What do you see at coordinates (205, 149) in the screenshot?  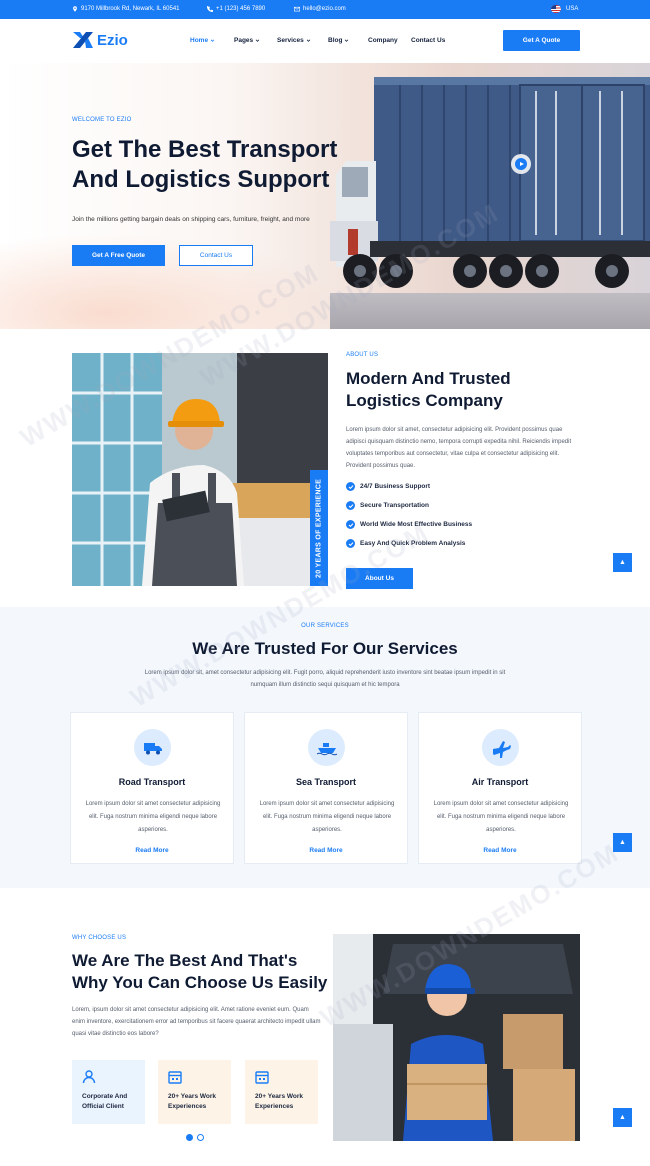 I see `hero-title-line1: Get The Best Transport` at bounding box center [205, 149].